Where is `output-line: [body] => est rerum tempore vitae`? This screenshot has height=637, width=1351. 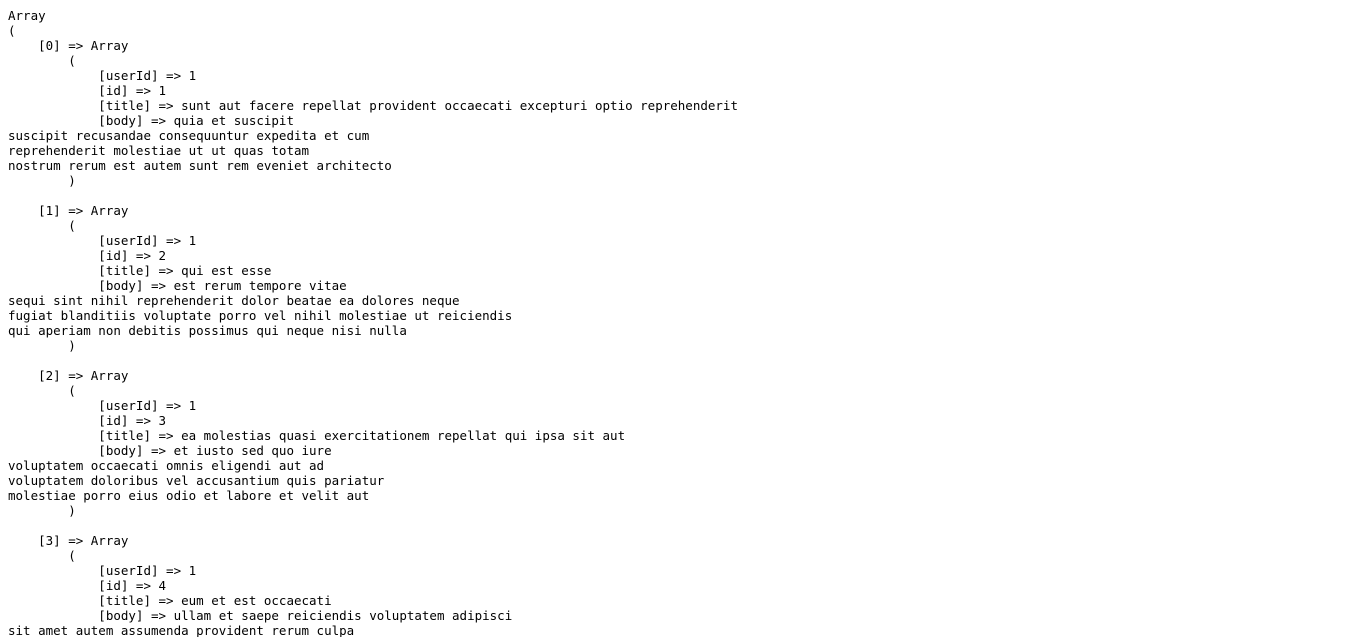
output-line: [body] => est rerum tempore vitae is located at coordinates (177, 285).